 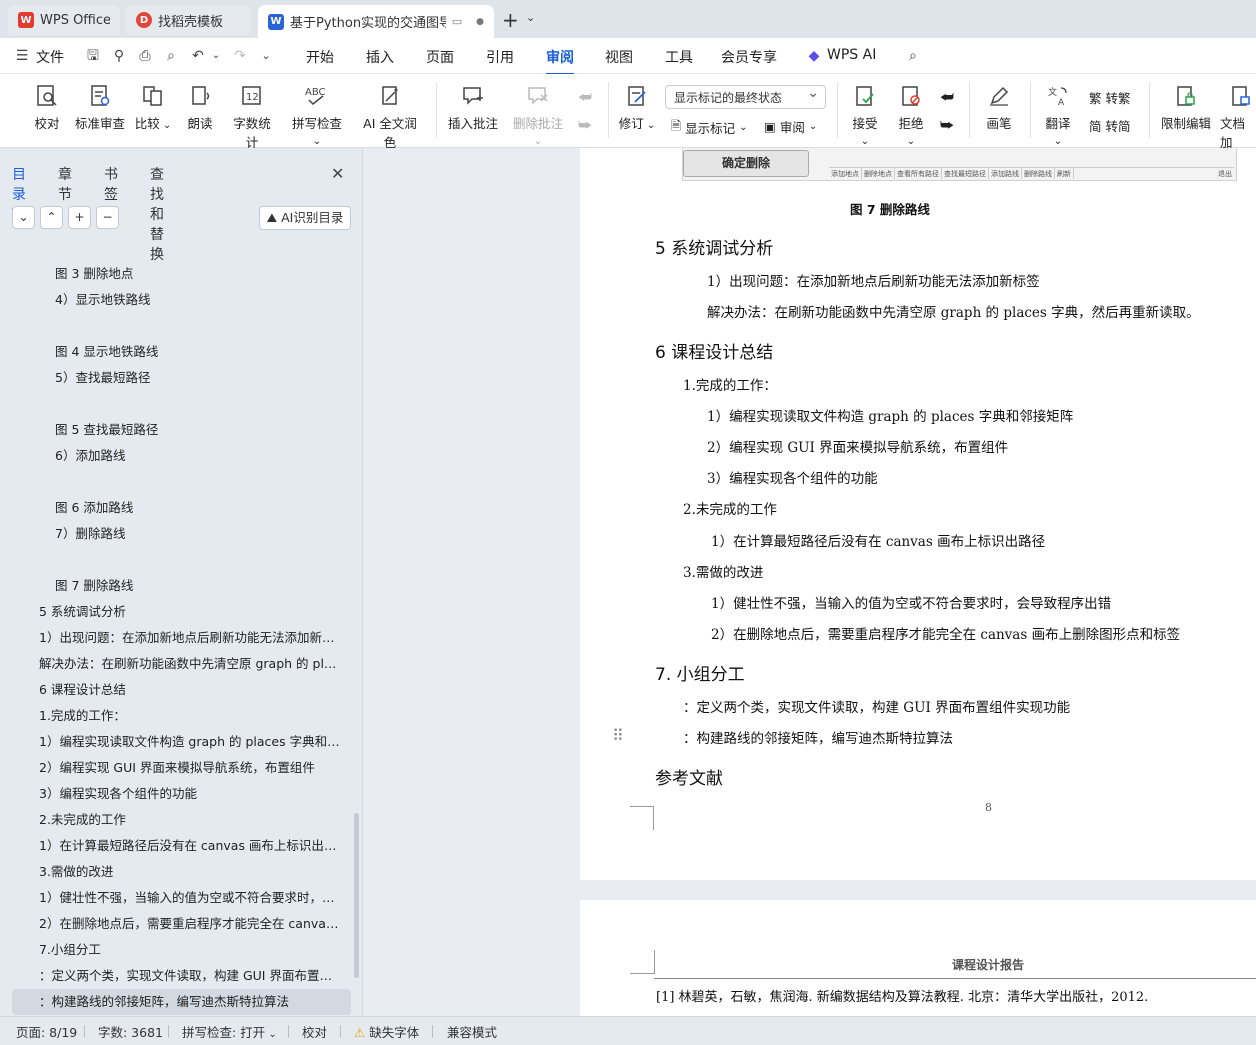 What do you see at coordinates (1110, 97) in the screenshot?
I see `to-traditional-button: 繁转繁` at bounding box center [1110, 97].